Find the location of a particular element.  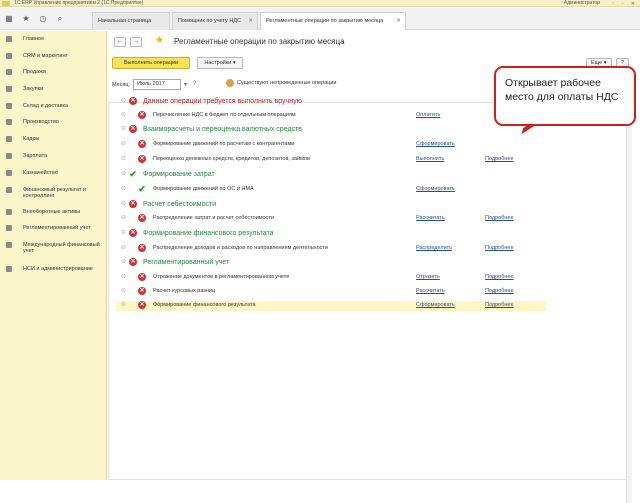

search-icon: ⌕ is located at coordinates (60, 19).